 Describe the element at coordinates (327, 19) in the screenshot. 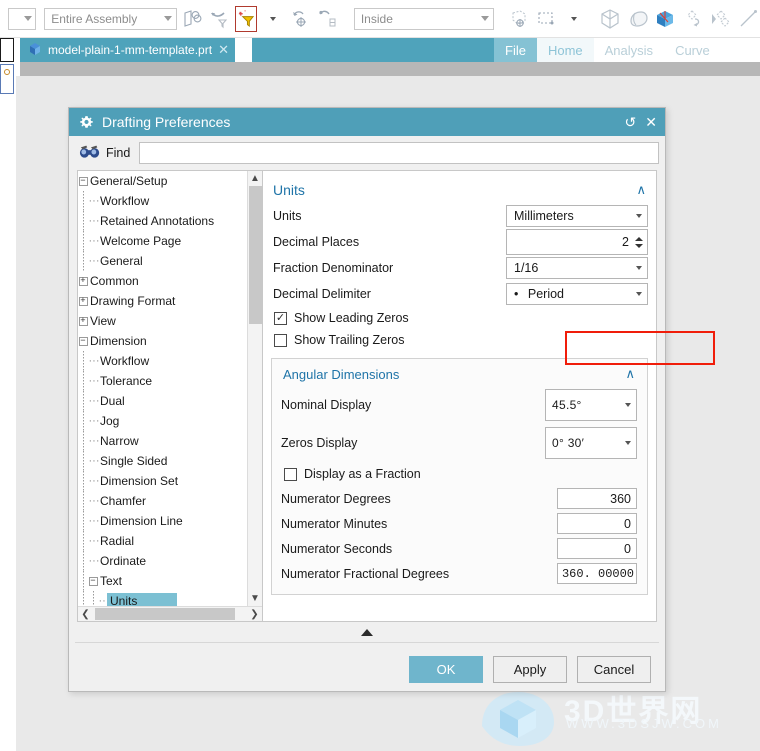

I see `datum-filter-icon` at that location.